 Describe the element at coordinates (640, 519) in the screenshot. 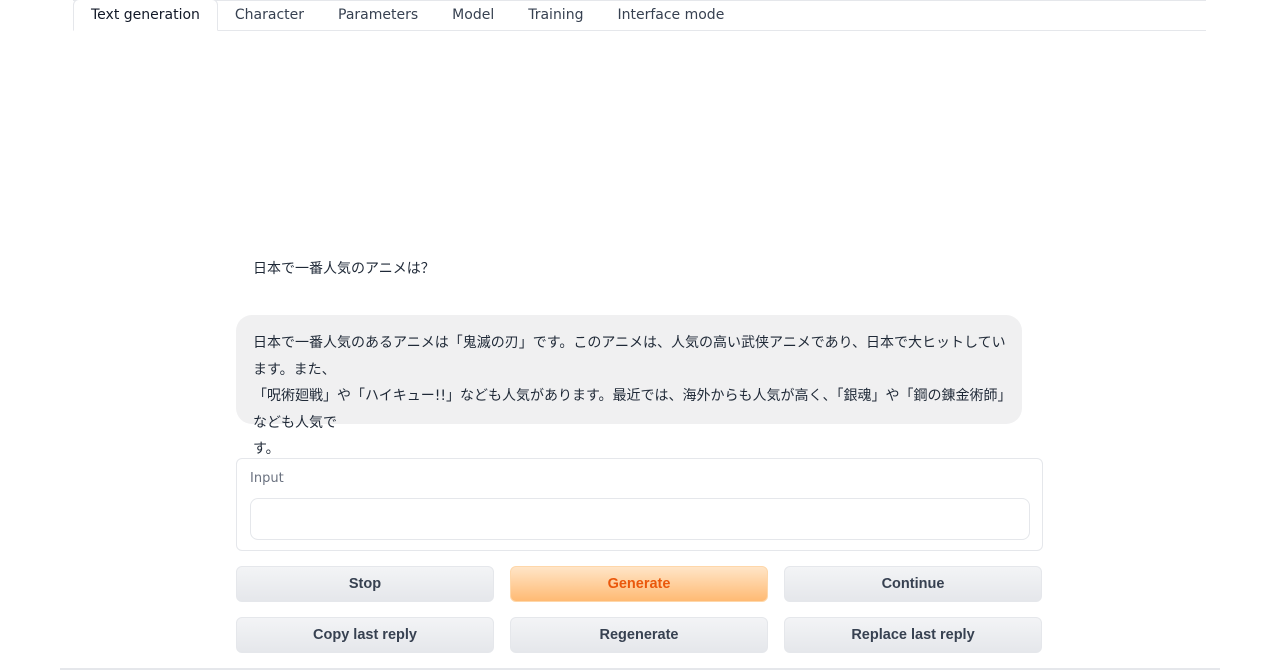

I see `input-textbox` at that location.